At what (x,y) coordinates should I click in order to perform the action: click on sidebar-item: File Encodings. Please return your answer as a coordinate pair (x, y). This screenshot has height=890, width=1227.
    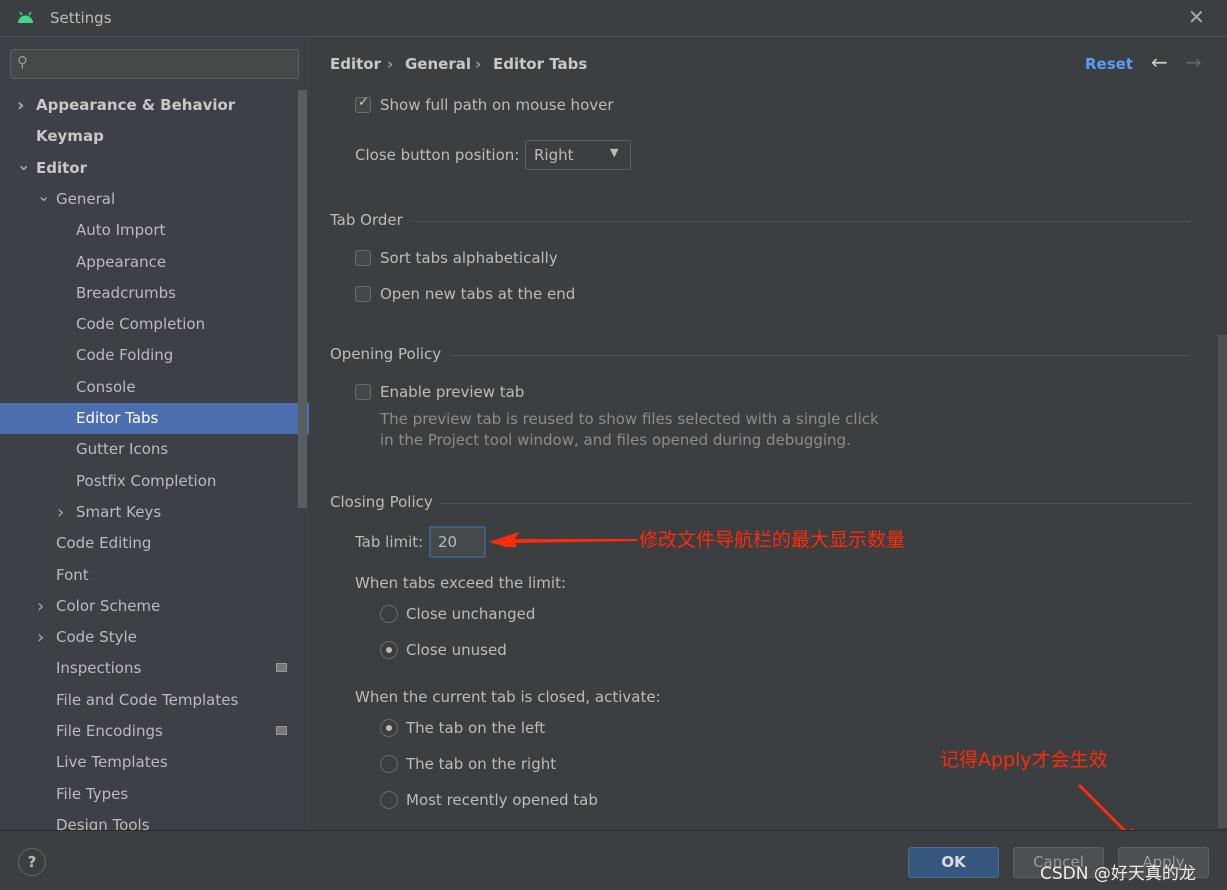
    Looking at the image, I should click on (154, 731).